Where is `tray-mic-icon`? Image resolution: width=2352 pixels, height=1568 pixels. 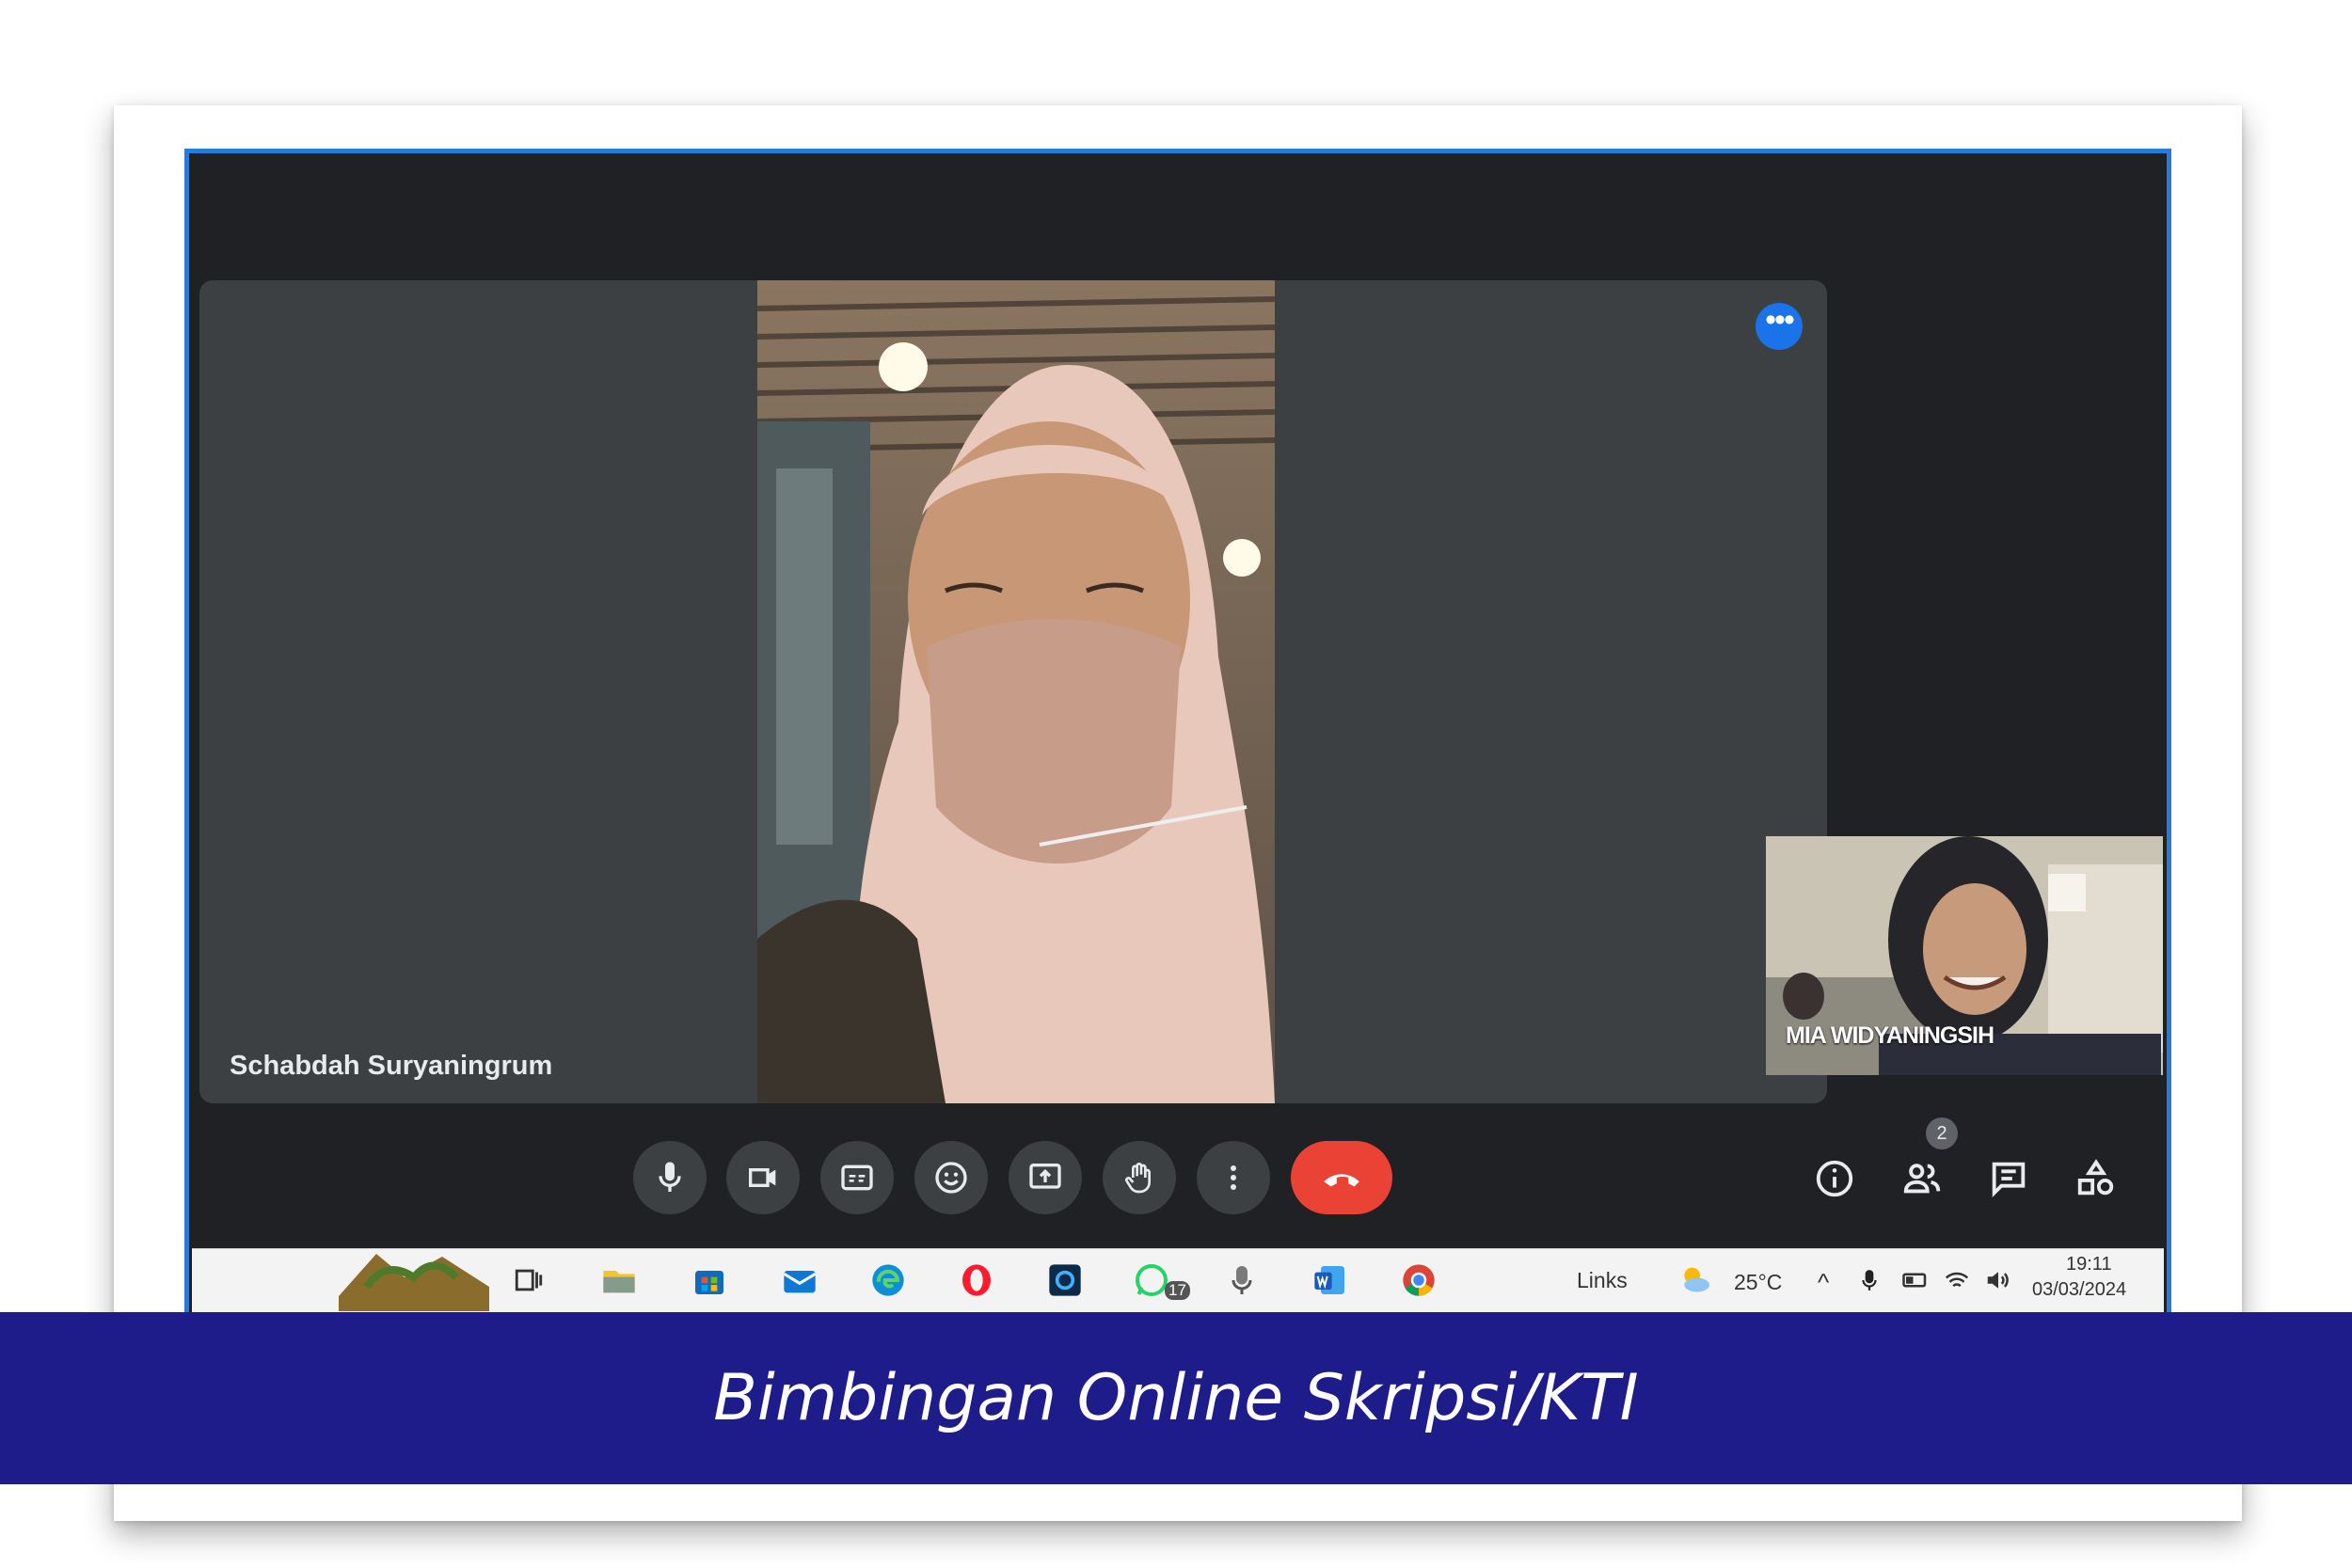 tray-mic-icon is located at coordinates (1869, 1280).